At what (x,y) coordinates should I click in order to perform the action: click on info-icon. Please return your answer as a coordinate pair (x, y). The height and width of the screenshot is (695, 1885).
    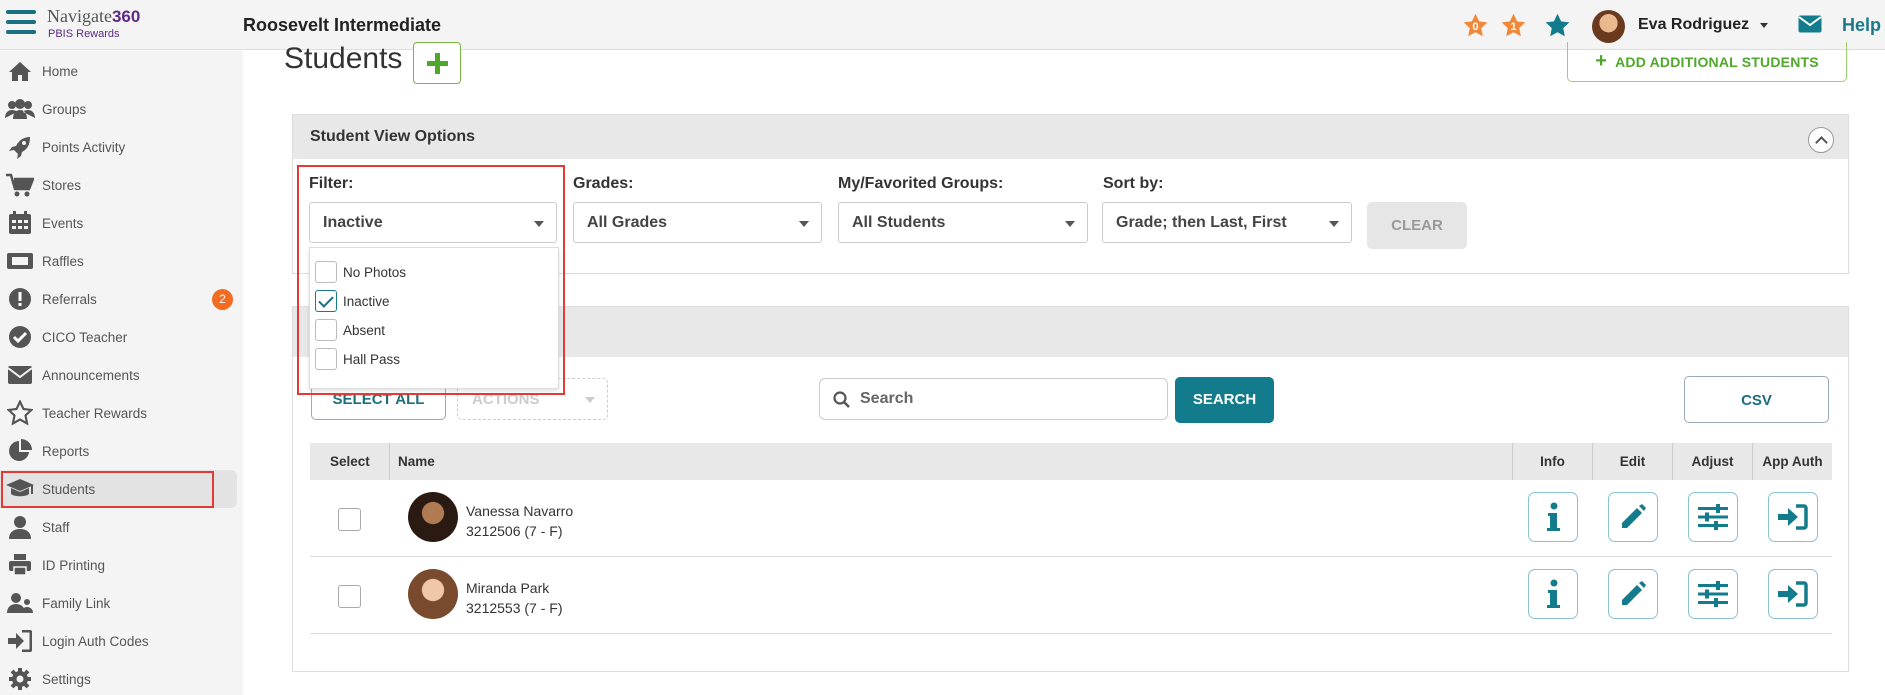
    Looking at the image, I should click on (1553, 593).